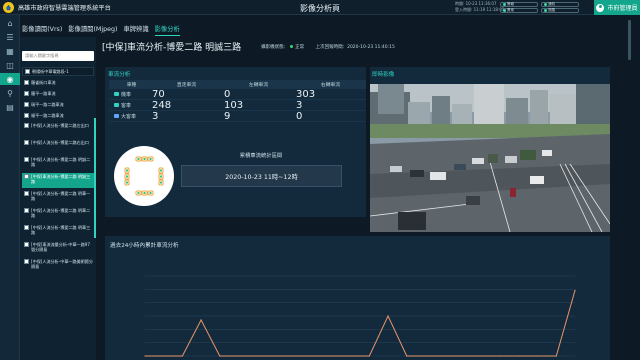  I want to click on sidebar-item: [中保]人流分析-博愛二路 明華三路, so click(58, 231).